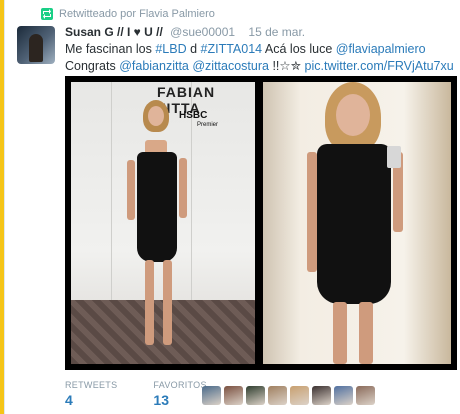  What do you see at coordinates (202, 32) in the screenshot?
I see `author-handle: @sue00001` at bounding box center [202, 32].